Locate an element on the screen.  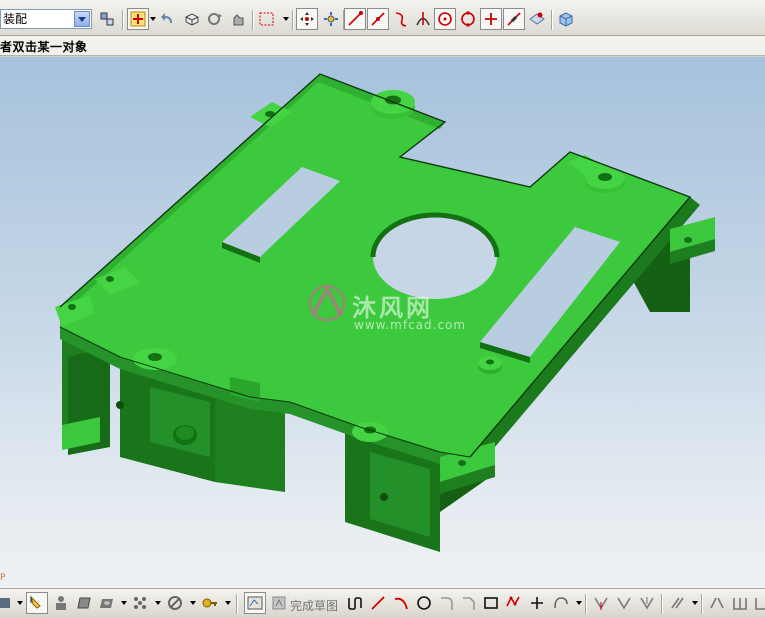
chamfer-icon is located at coordinates (469, 603).